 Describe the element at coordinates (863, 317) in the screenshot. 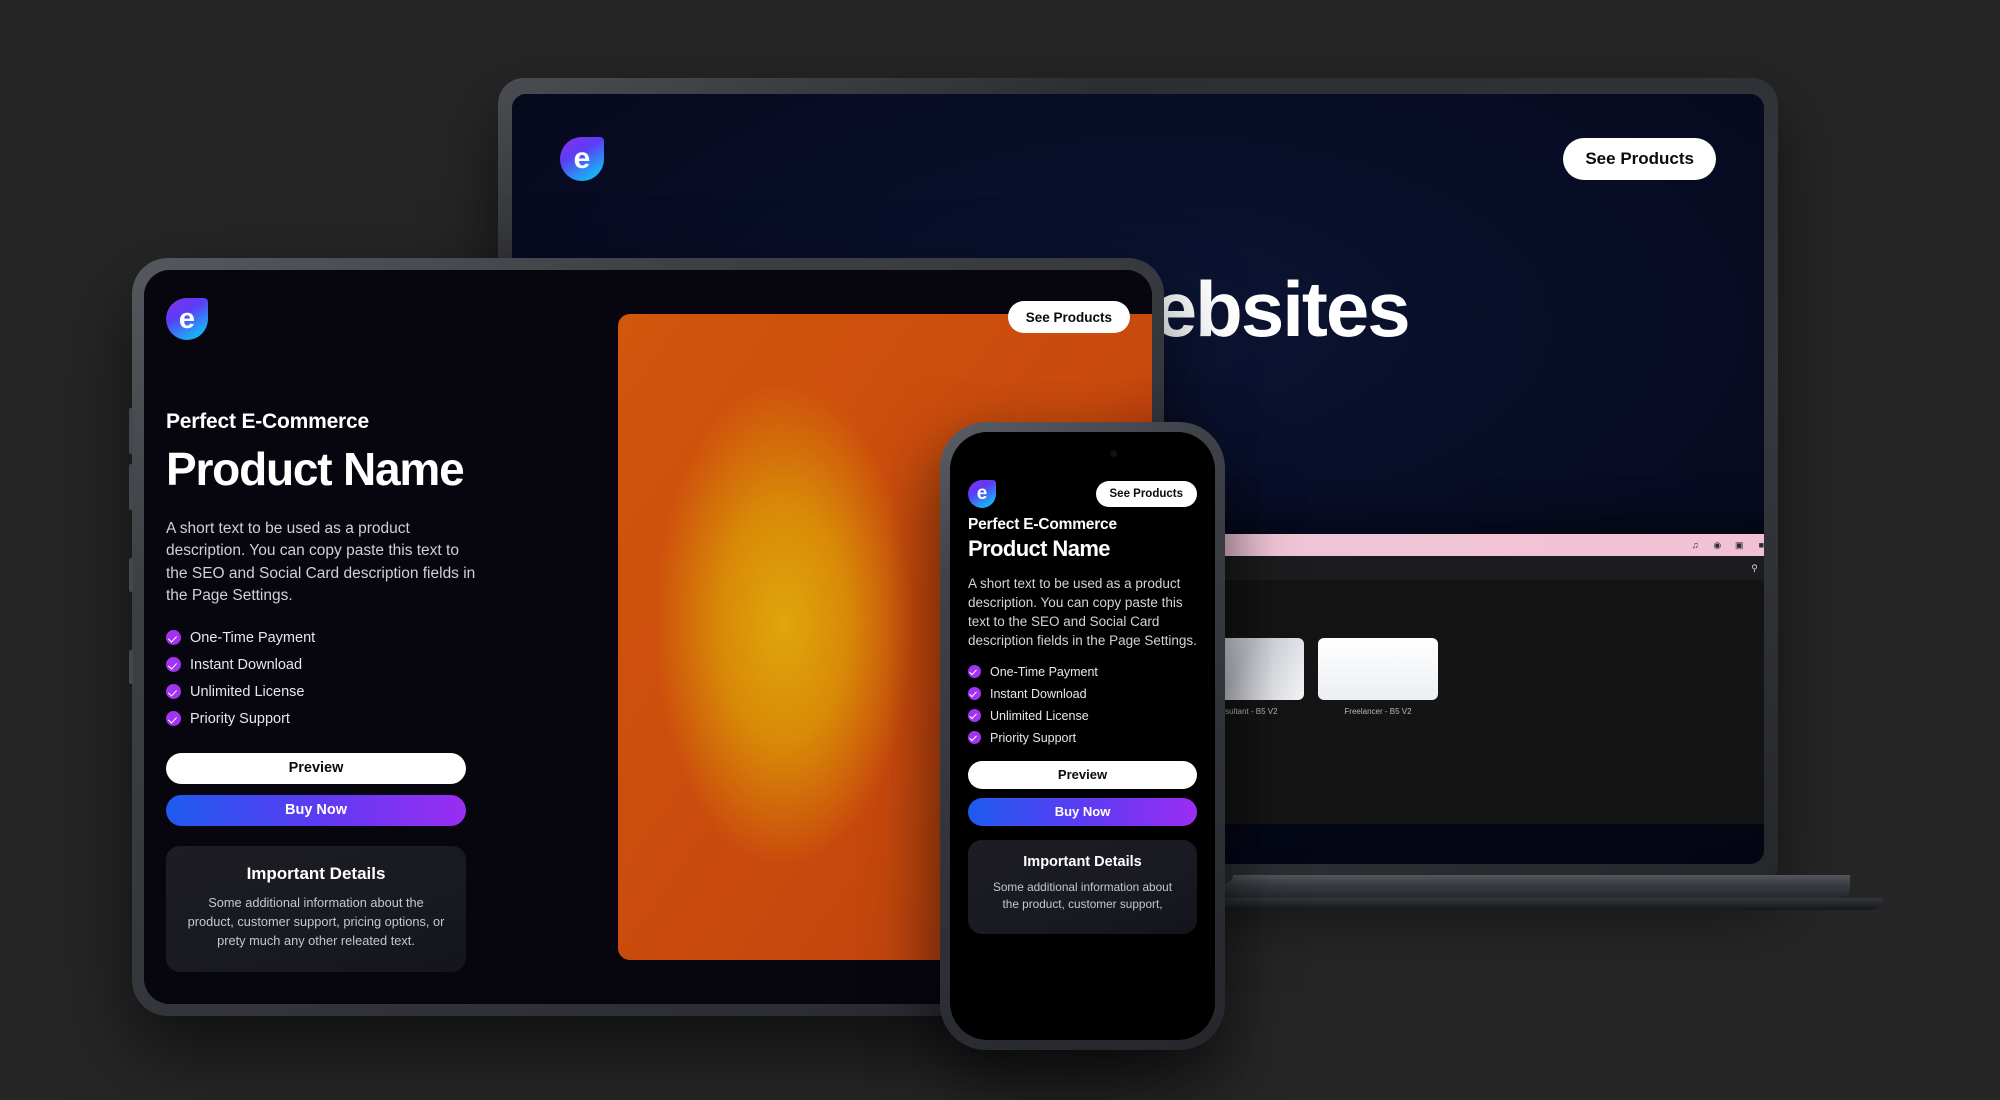

I see `tablet-navbar: See Products` at that location.